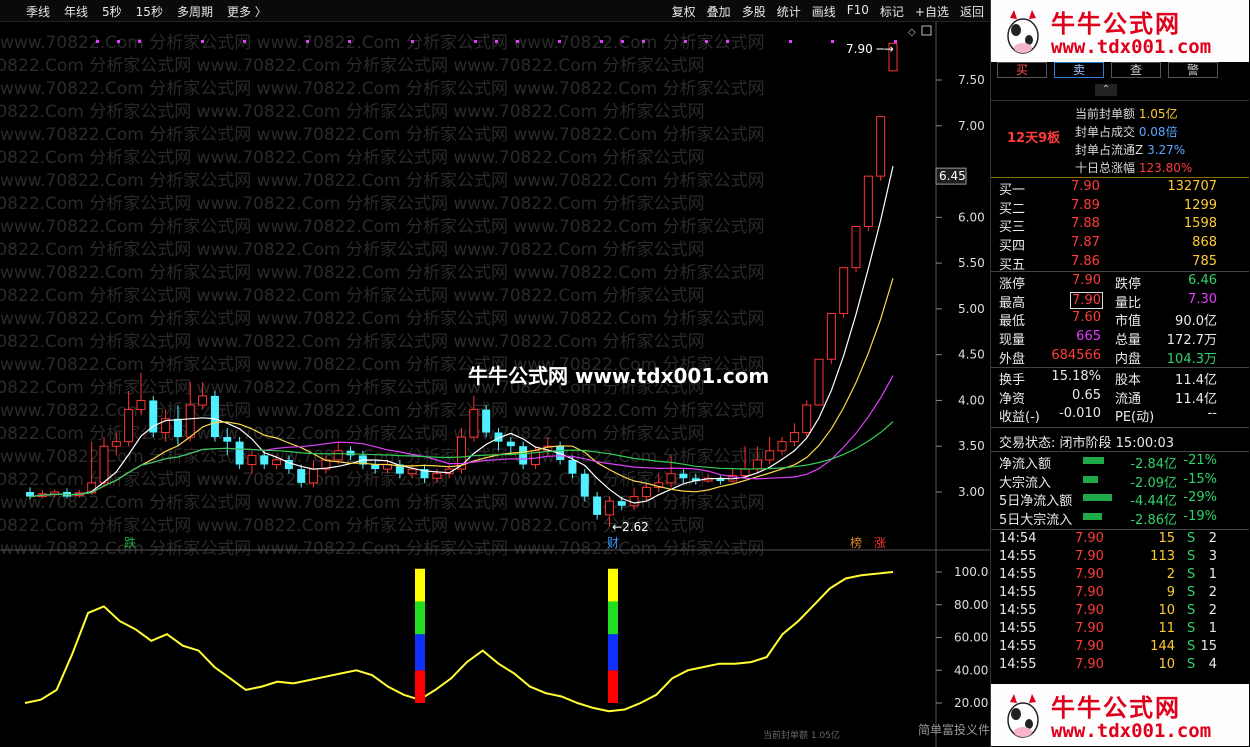 Image resolution: width=1250 pixels, height=747 pixels. Describe the element at coordinates (971, 703) in the screenshot. I see `osc-tick-label: 20.00` at that location.